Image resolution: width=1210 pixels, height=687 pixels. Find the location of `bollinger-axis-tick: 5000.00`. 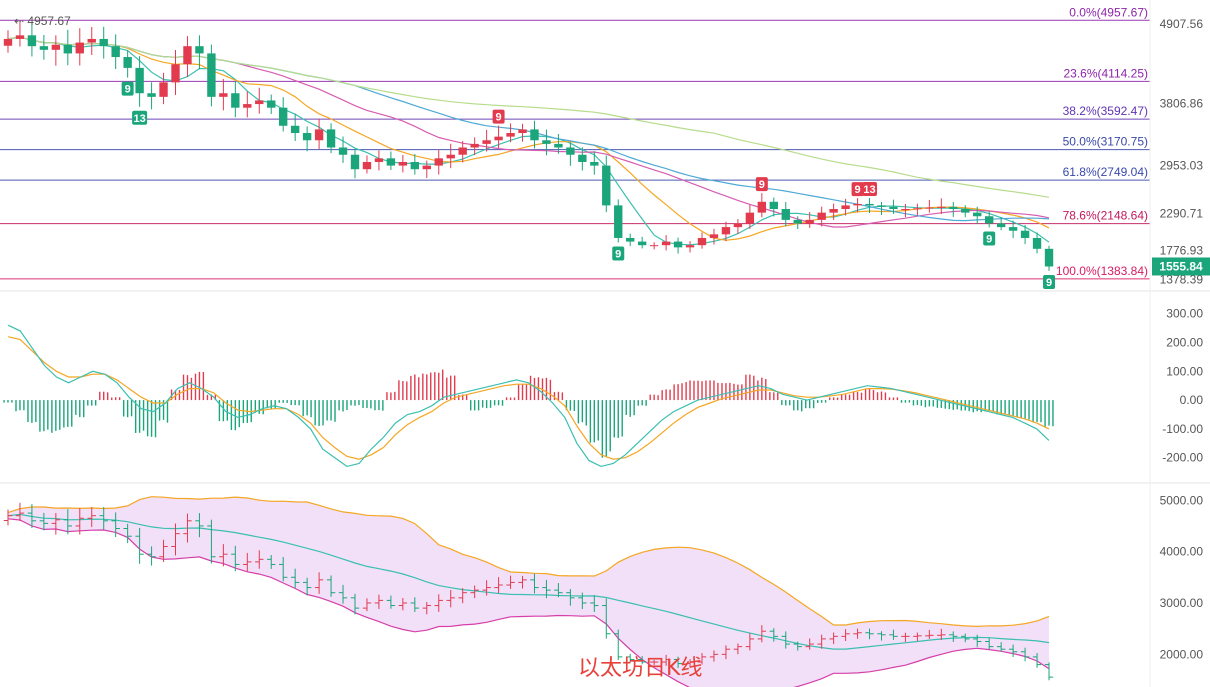

bollinger-axis-tick: 5000.00 is located at coordinates (1182, 500).